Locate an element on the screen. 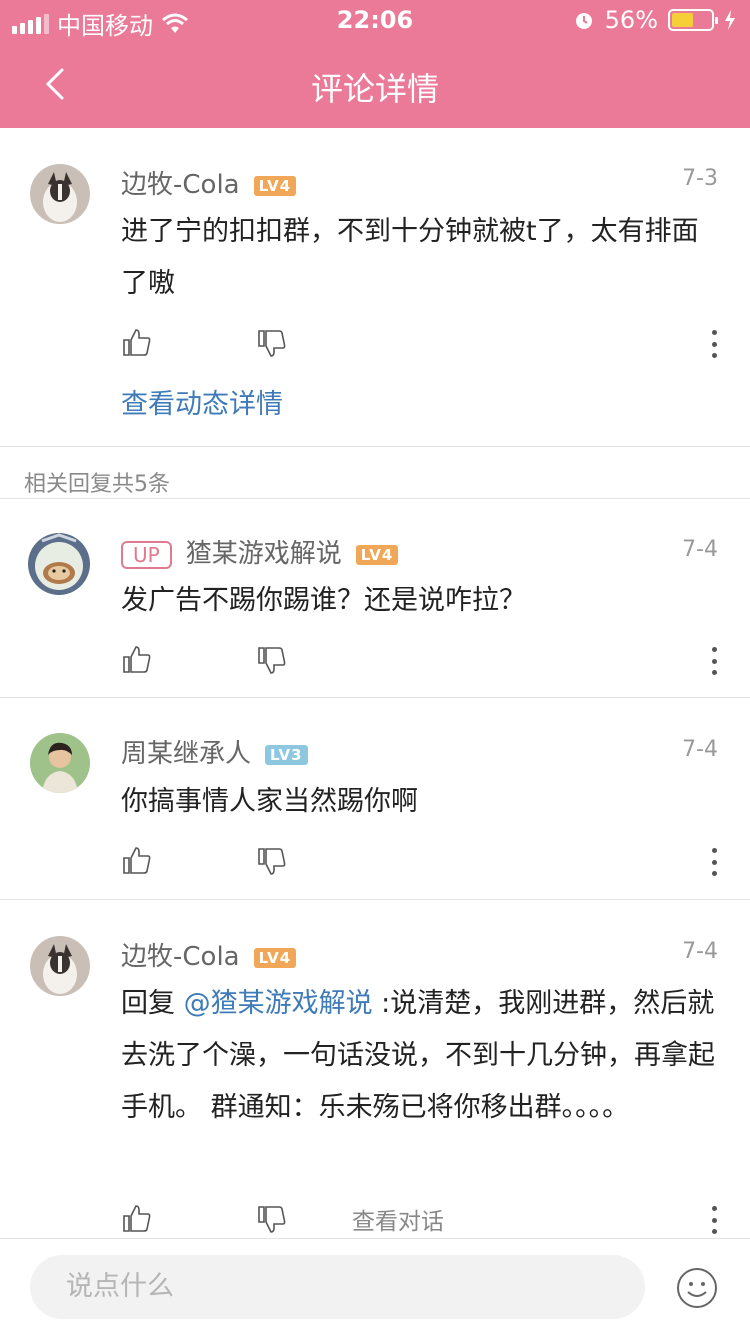 This screenshot has width=750, height=1334. status-bar: 中国移动 22:06 56% is located at coordinates (375, 20).